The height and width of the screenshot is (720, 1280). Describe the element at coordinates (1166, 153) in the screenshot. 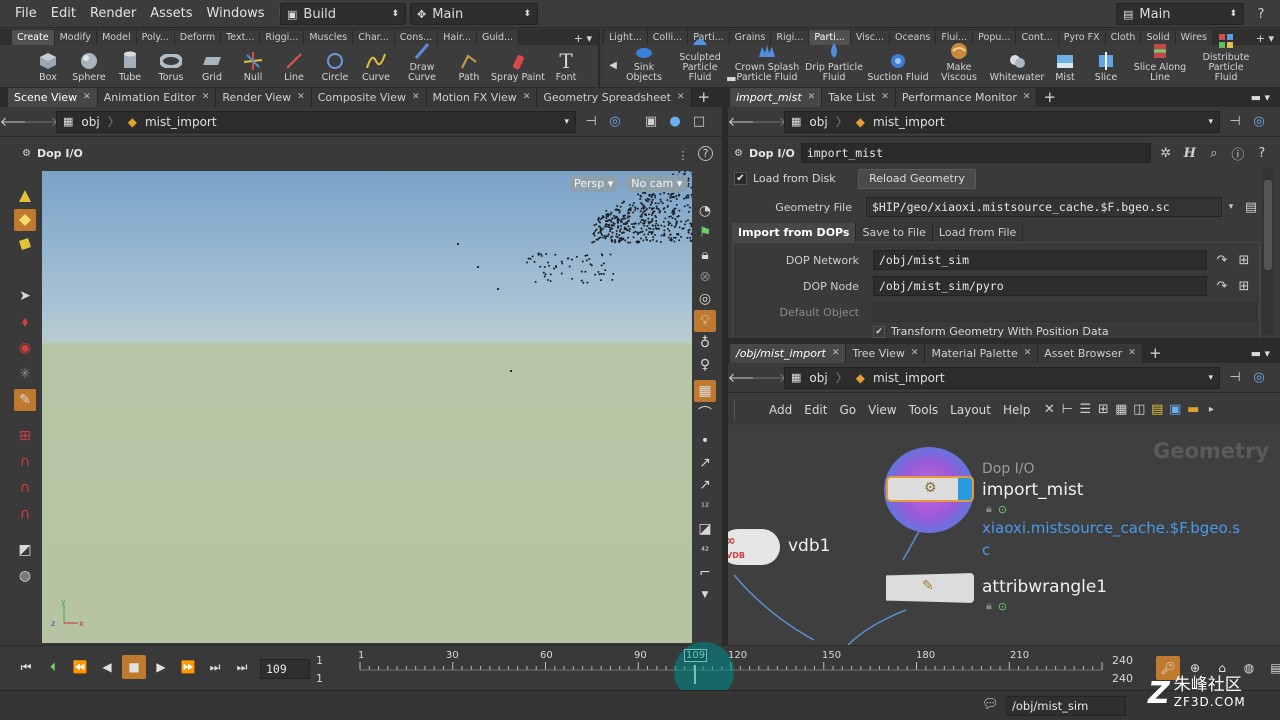

I see `gear-icon: ✲` at that location.